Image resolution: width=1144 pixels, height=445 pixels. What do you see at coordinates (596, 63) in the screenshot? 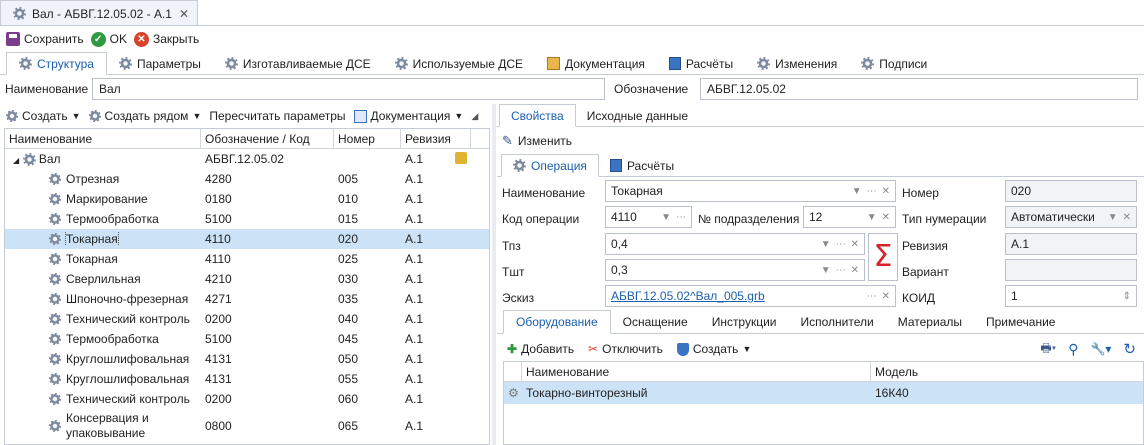
I see `tab-documentation: Документация` at bounding box center [596, 63].